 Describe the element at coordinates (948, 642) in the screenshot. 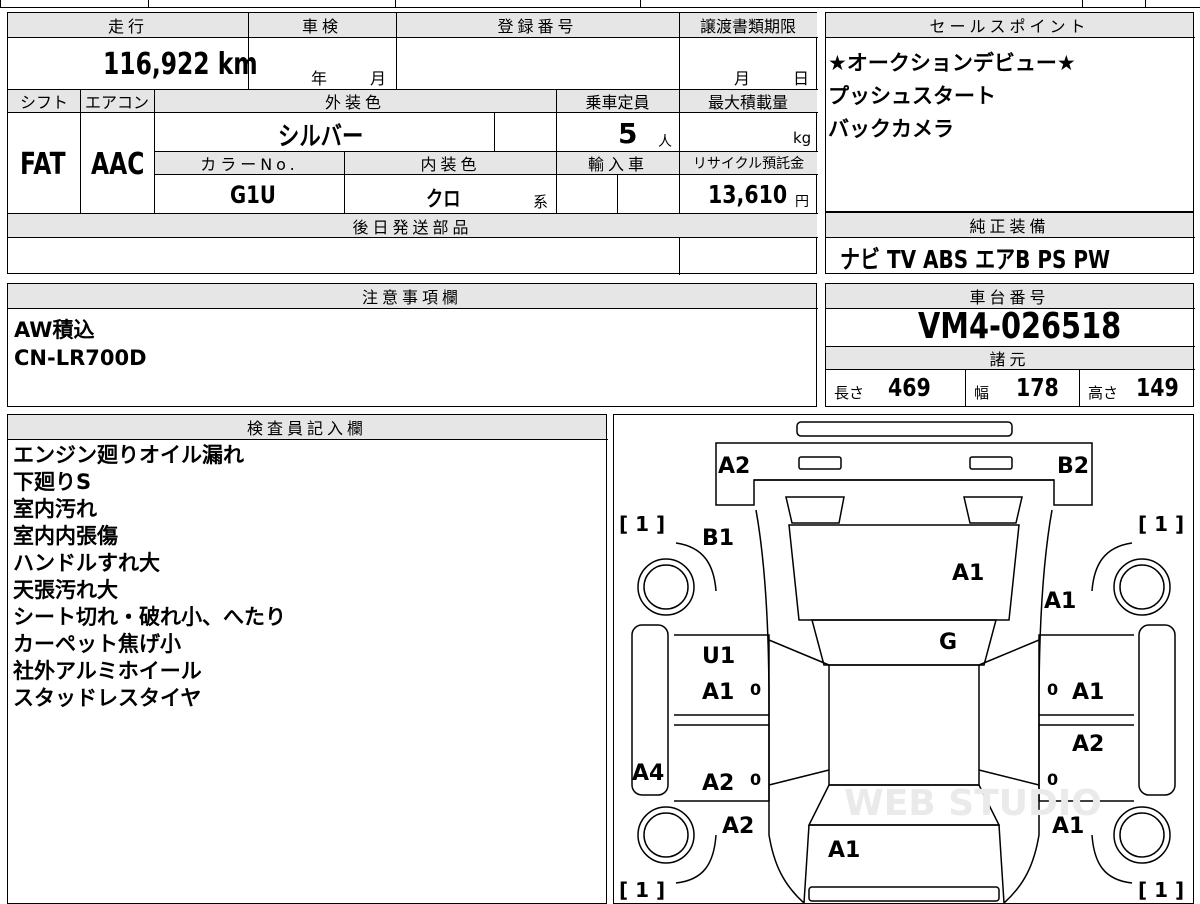

I see `mark-windshield: G` at that location.